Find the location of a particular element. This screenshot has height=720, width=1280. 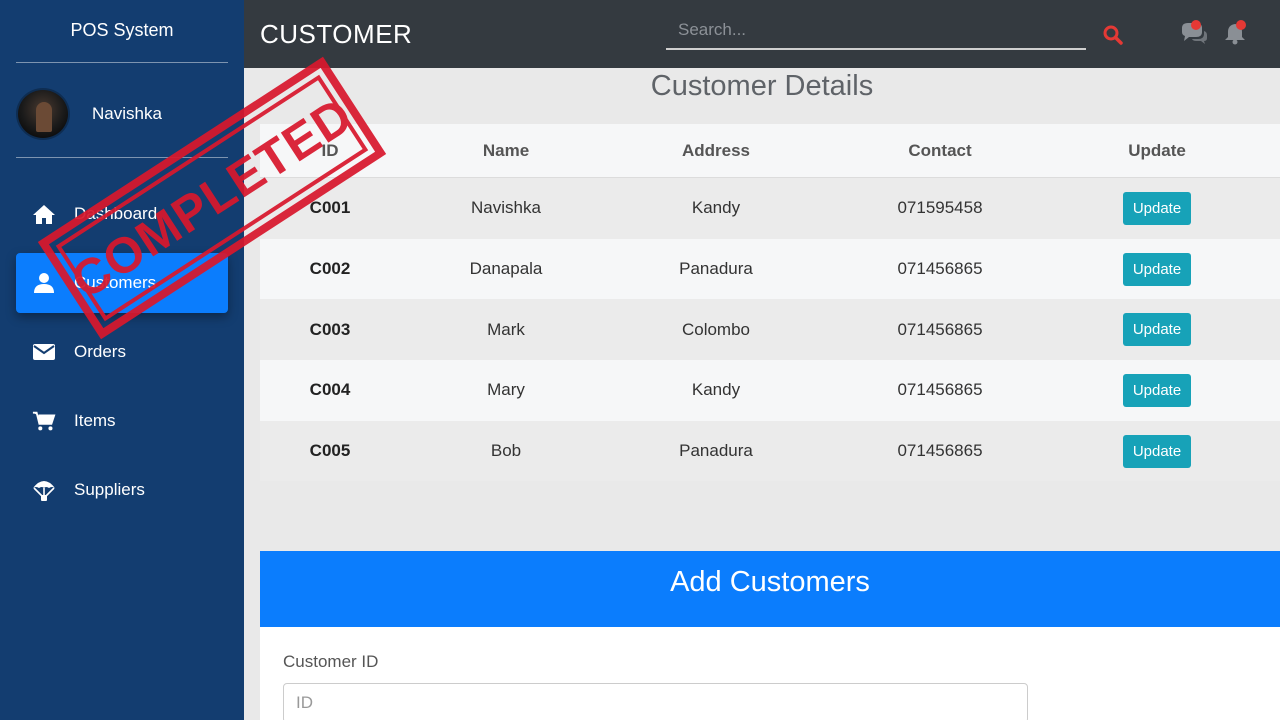

search-input is located at coordinates (876, 30).